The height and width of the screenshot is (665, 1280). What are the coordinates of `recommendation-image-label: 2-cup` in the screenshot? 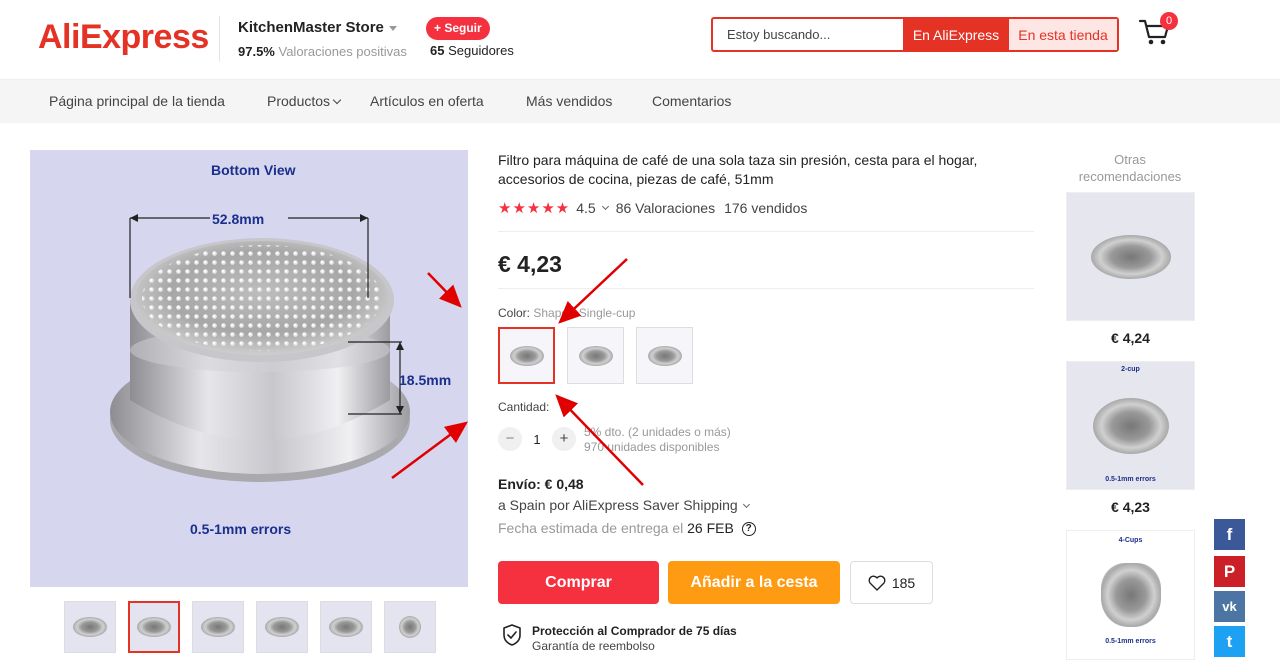 It's located at (1130, 369).